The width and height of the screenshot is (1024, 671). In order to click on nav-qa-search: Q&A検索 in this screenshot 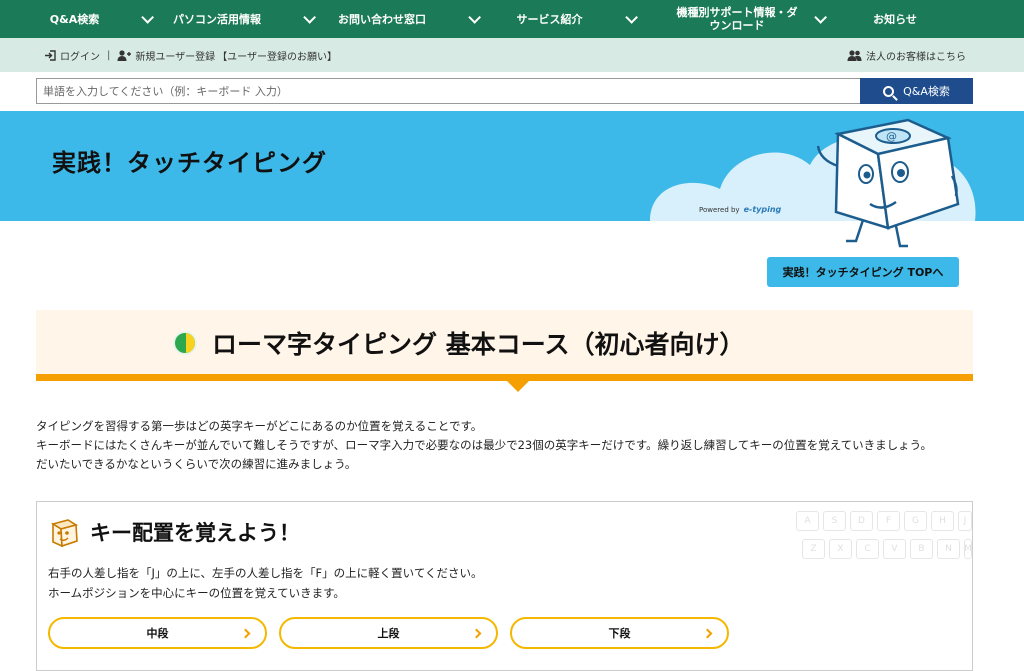, I will do `click(80, 19)`.